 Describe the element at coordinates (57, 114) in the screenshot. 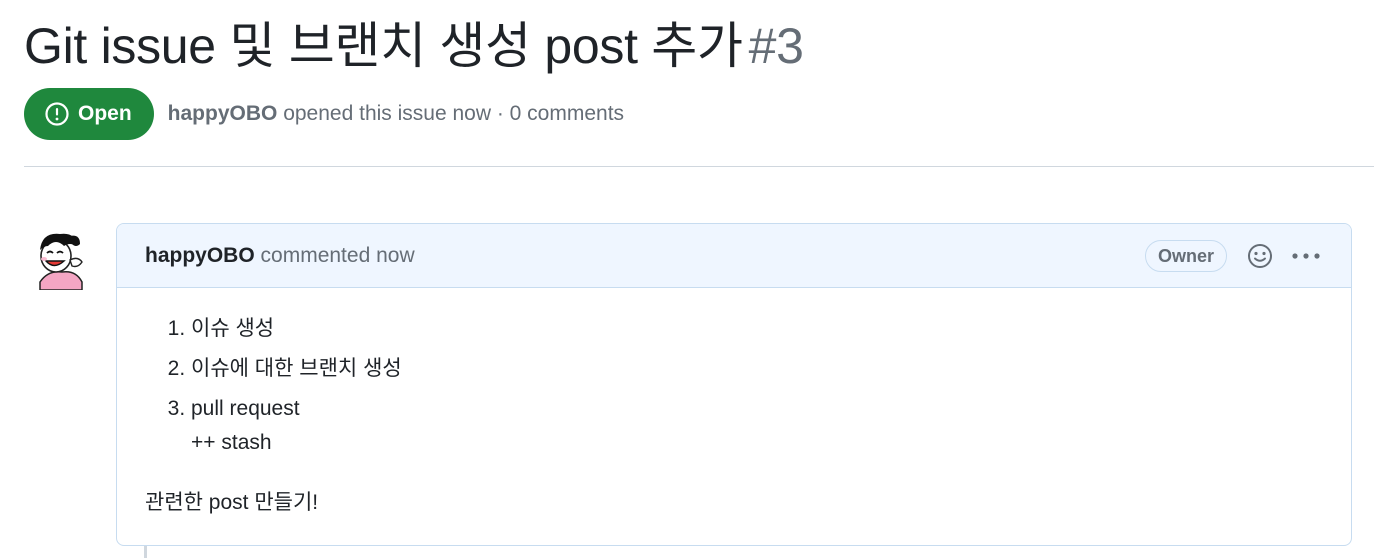

I see `issue-opened-icon` at that location.